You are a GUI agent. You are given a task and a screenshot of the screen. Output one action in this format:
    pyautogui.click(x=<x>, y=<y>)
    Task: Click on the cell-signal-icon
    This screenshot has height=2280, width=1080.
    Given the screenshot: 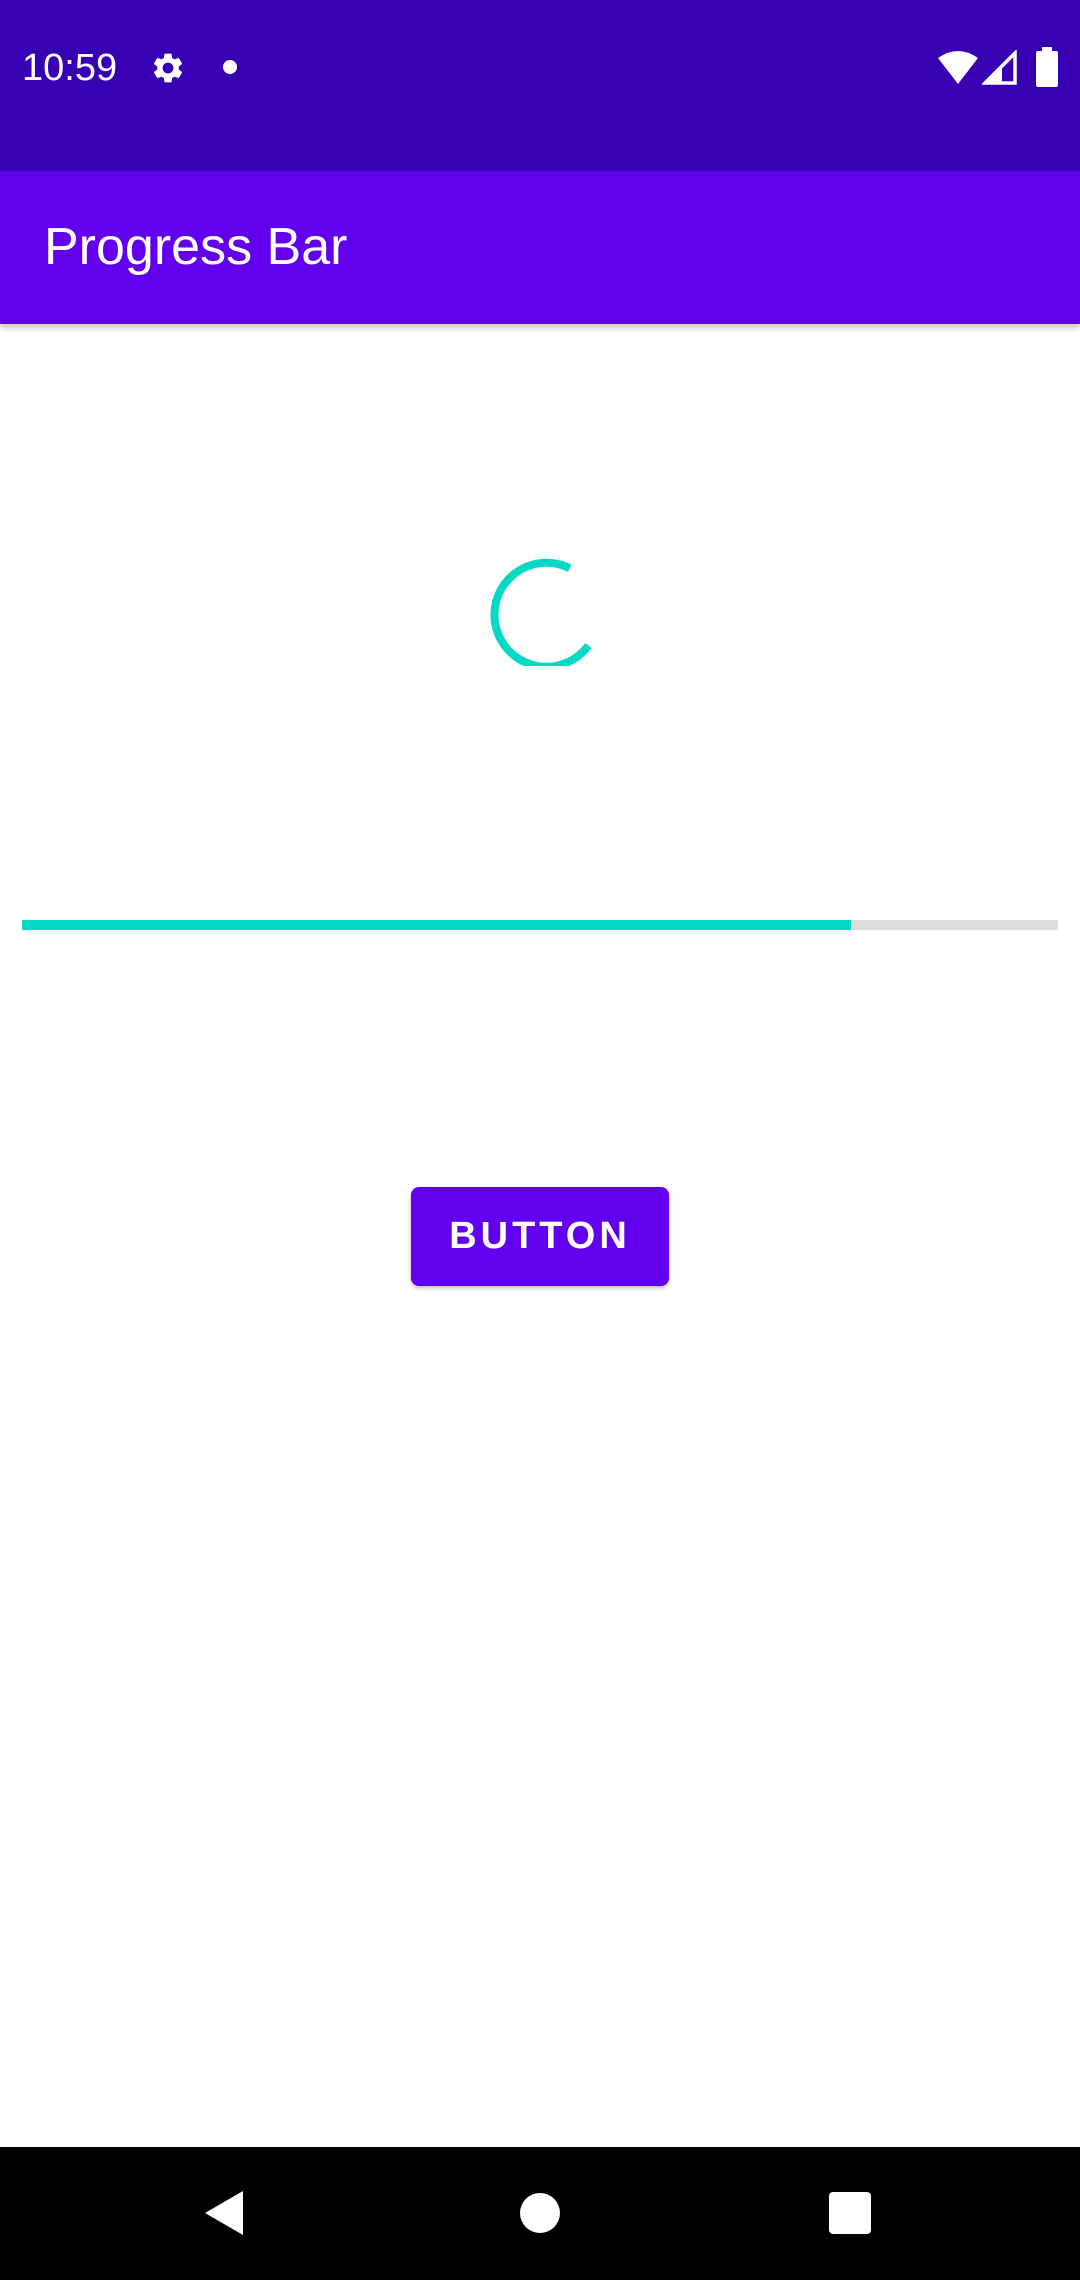 What is the action you would take?
    pyautogui.click(x=999, y=67)
    